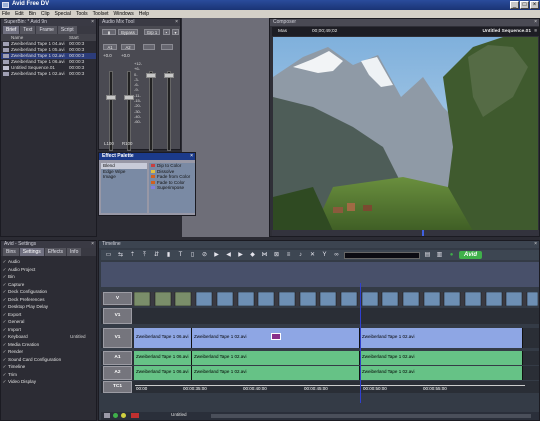 This screenshot has width=540, height=421. Describe the element at coordinates (82, 14) in the screenshot. I see `menu-tools: Tools` at that location.